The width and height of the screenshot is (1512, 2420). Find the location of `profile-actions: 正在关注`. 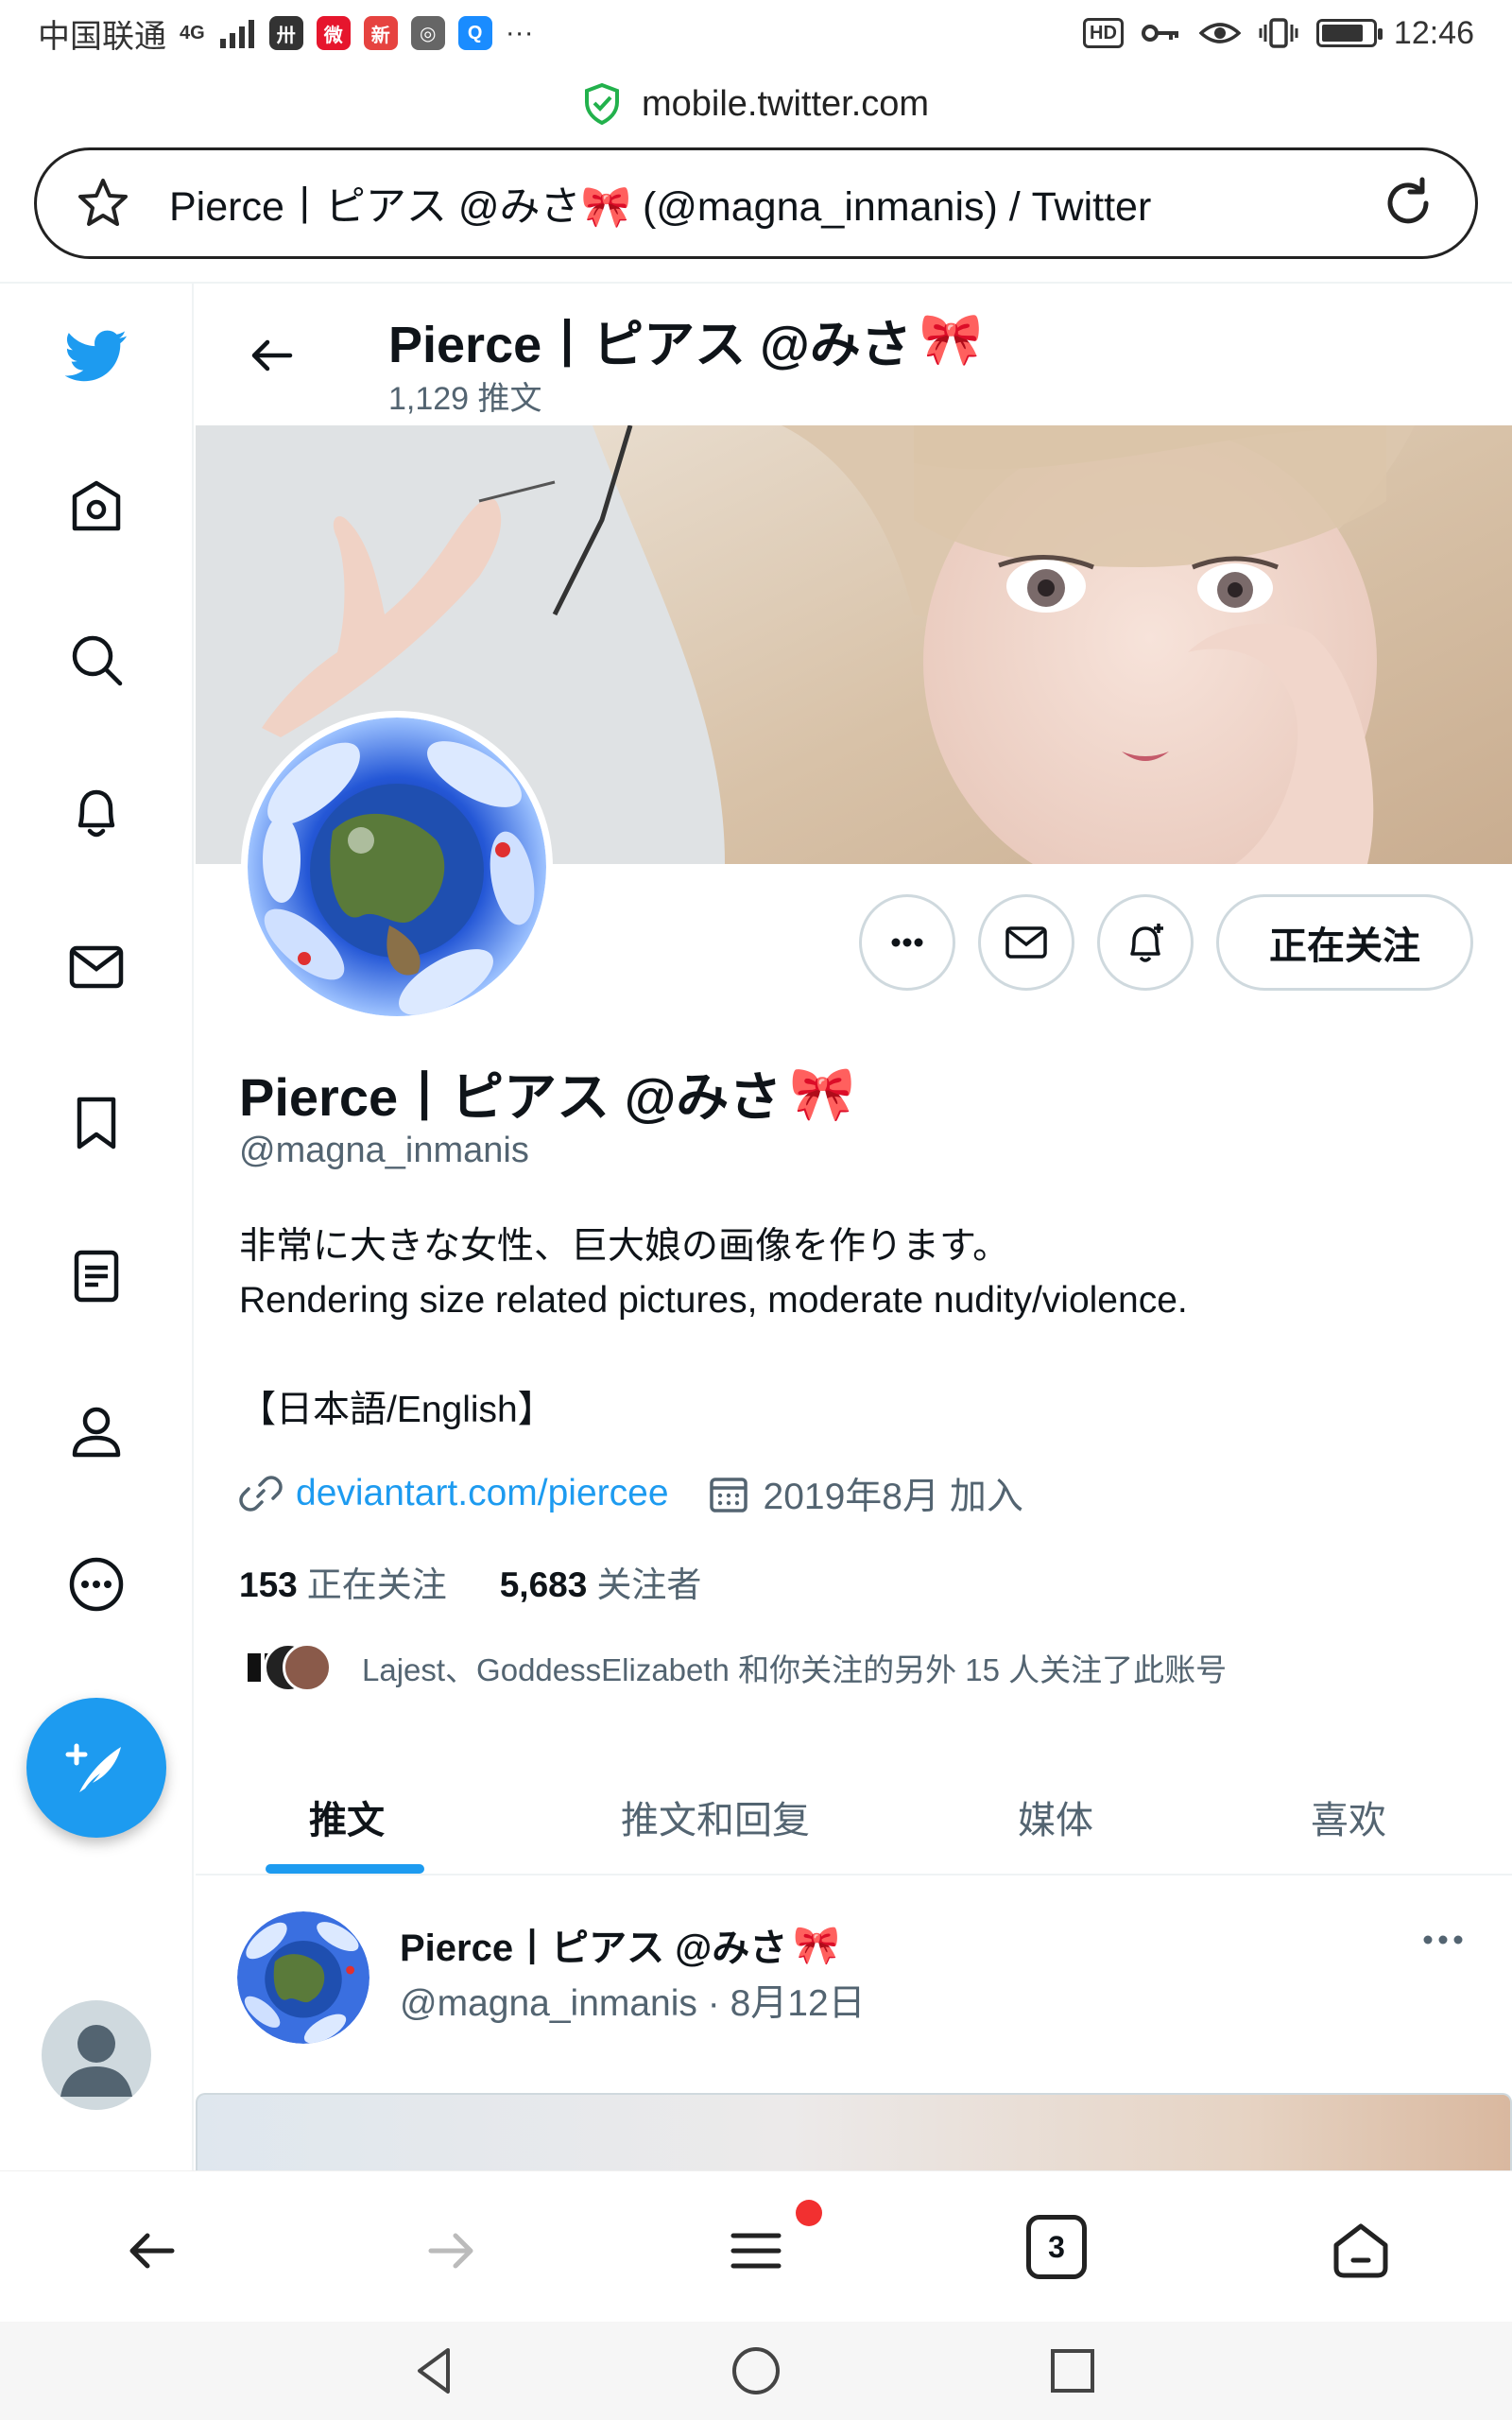

profile-actions: 正在关注 is located at coordinates (854, 943).